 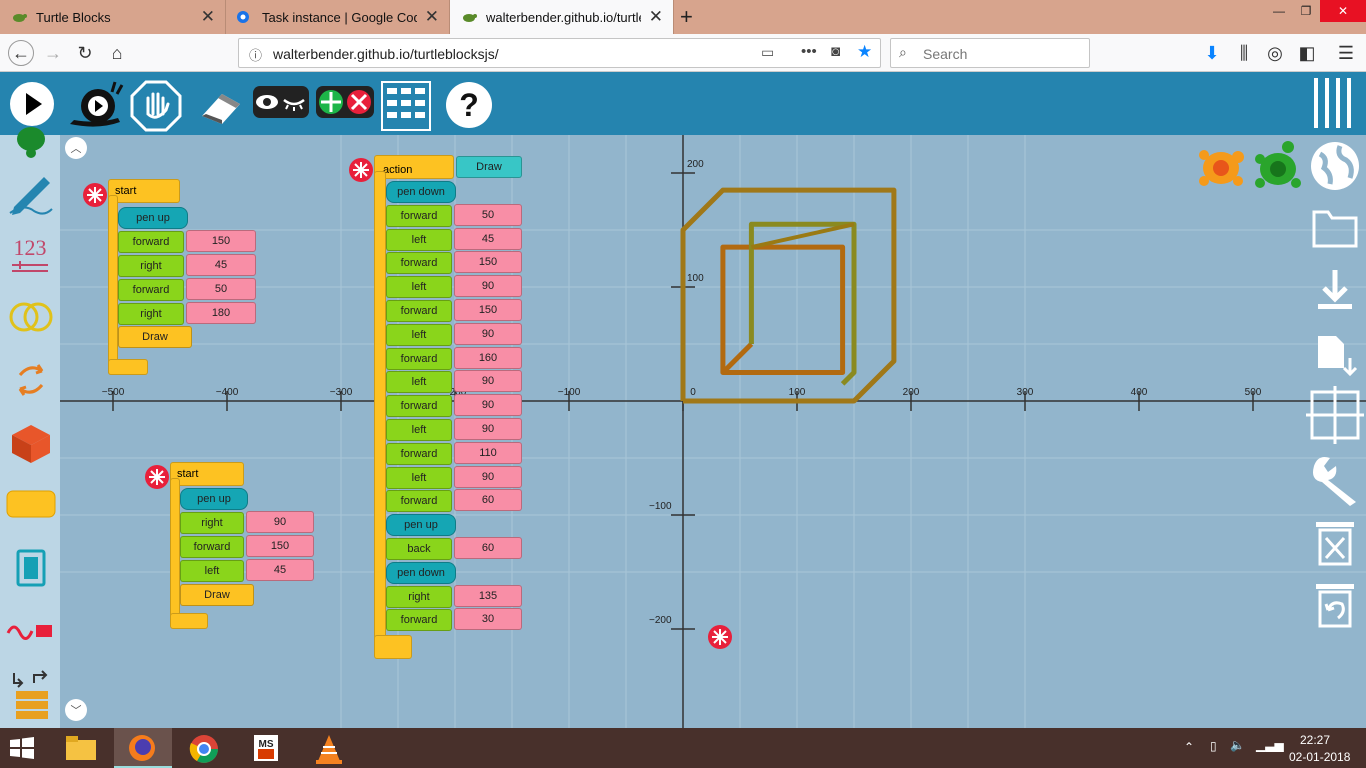 I want to click on eraser-icon, so click(x=221, y=105).